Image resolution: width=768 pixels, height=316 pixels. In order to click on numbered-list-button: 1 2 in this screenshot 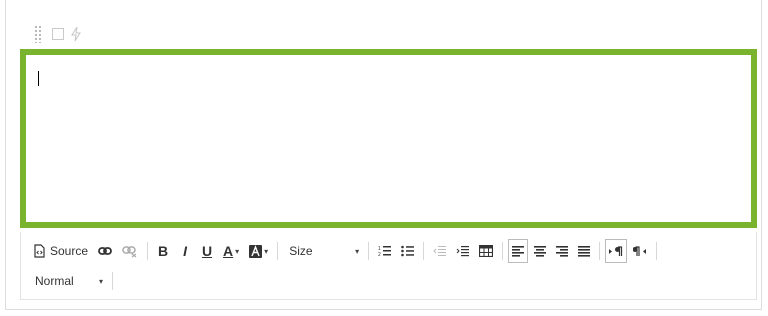, I will do `click(384, 251)`.